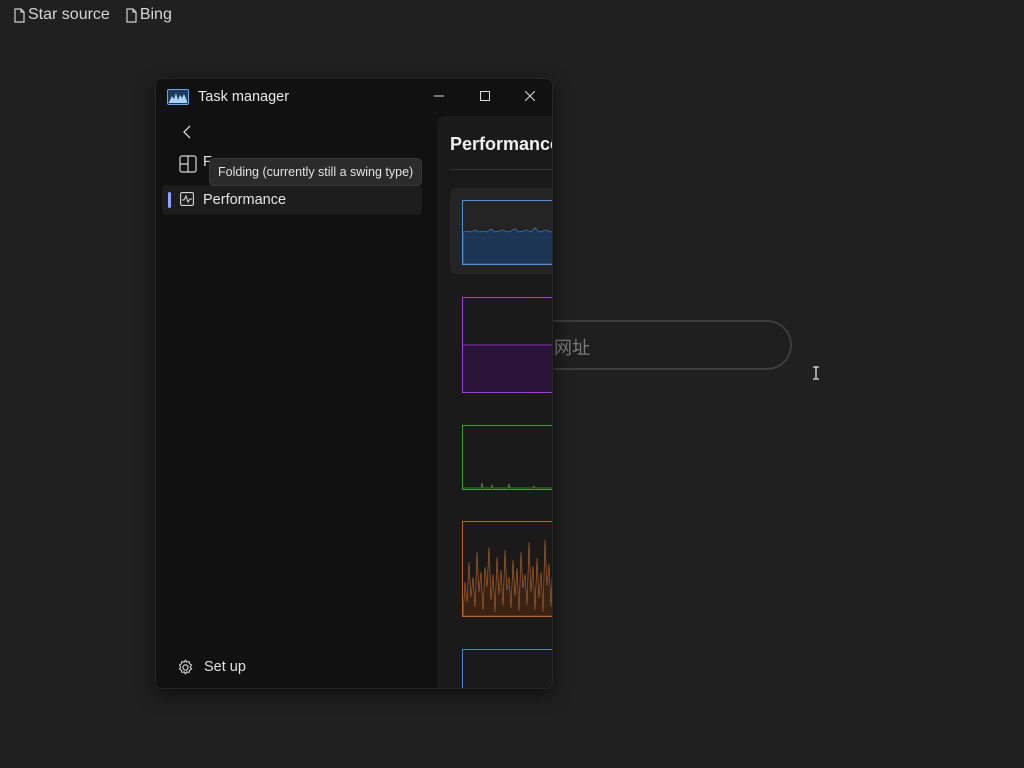  What do you see at coordinates (244, 97) in the screenshot?
I see `window-title: Task manager` at bounding box center [244, 97].